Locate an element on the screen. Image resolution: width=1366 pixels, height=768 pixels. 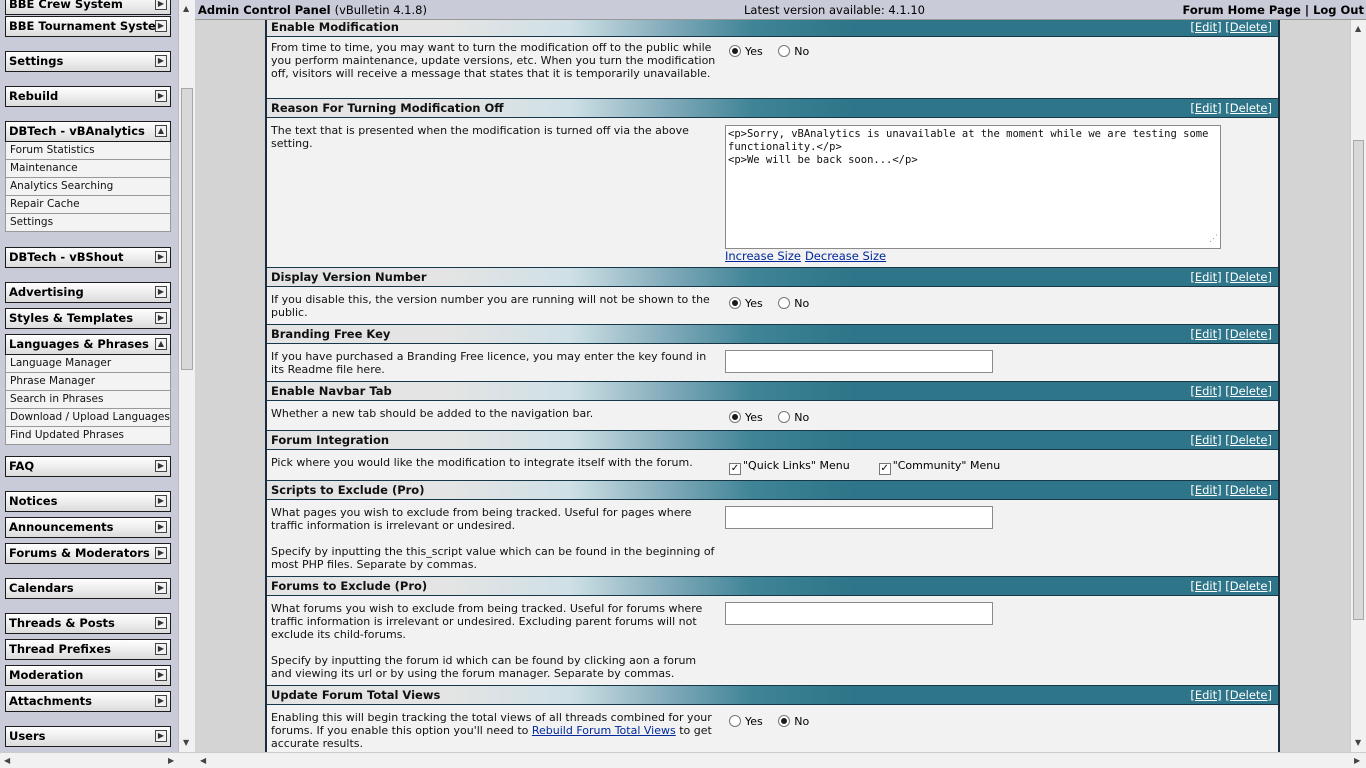
quick-links-checkbox: ✓ is located at coordinates (735, 469).